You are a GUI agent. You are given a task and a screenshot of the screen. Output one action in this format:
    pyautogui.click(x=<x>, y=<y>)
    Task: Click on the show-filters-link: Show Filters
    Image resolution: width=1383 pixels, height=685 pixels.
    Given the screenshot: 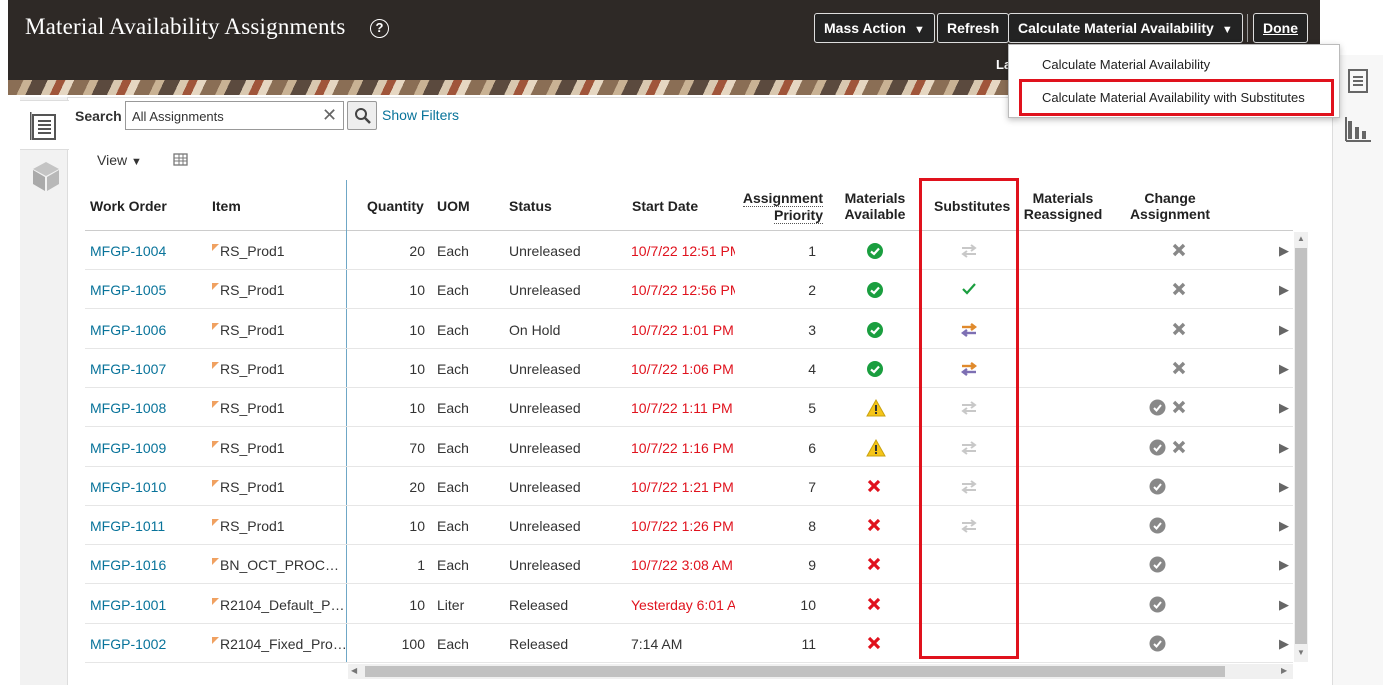 What is the action you would take?
    pyautogui.click(x=420, y=115)
    